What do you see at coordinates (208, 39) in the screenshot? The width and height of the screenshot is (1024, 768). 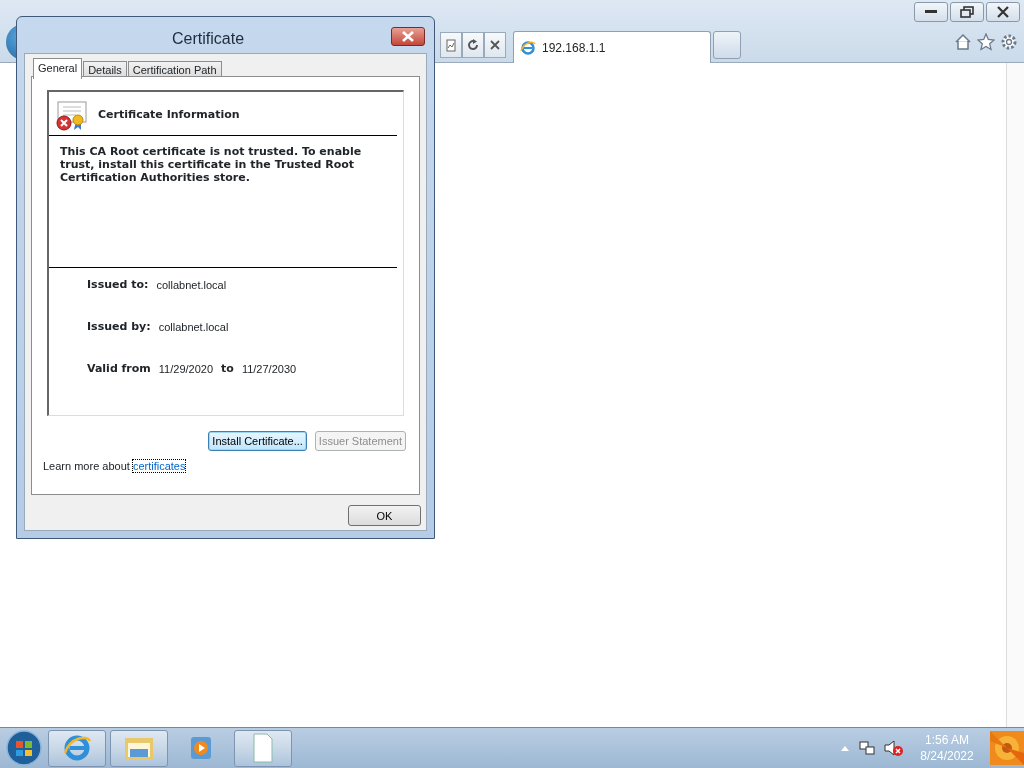 I see `dialog-title: Certificate` at bounding box center [208, 39].